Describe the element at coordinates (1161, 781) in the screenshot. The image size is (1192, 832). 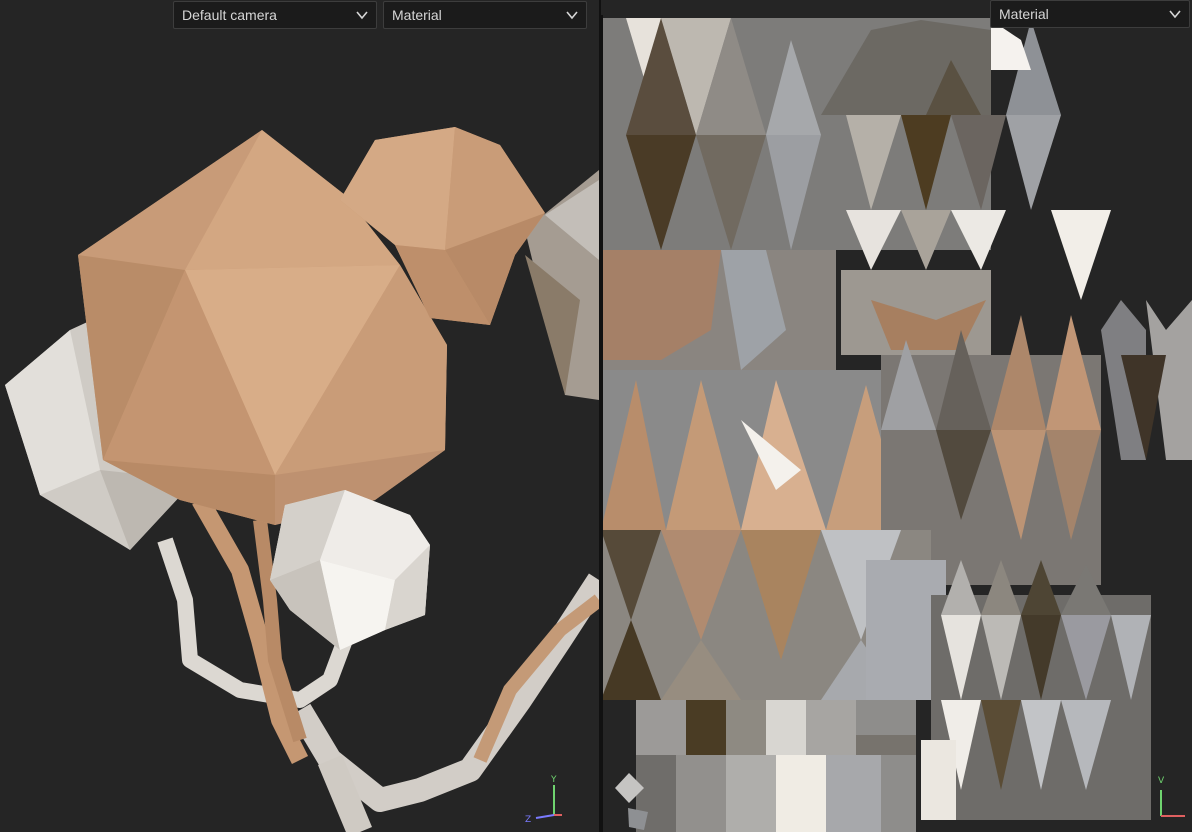
I see `gizmo-v-label: V` at that location.